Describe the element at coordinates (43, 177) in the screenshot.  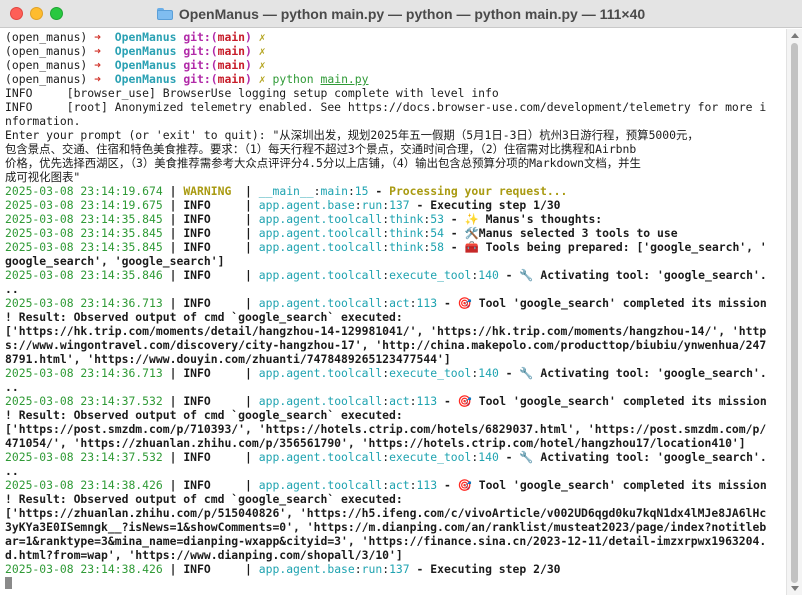
I see `user-prompt-text: 成可视化图表"` at that location.